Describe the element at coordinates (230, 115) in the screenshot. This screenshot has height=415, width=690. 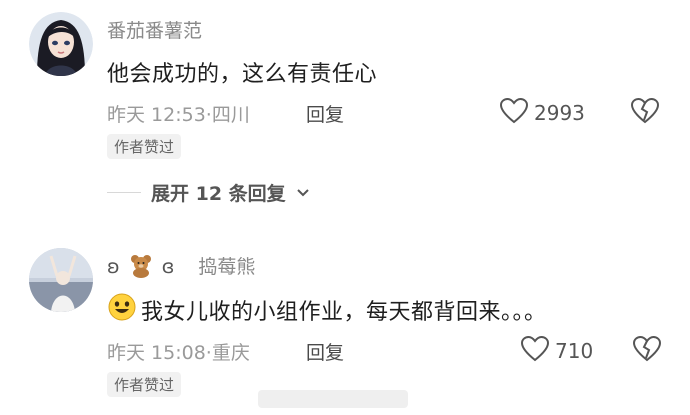
I see `comment-location: 四川` at that location.